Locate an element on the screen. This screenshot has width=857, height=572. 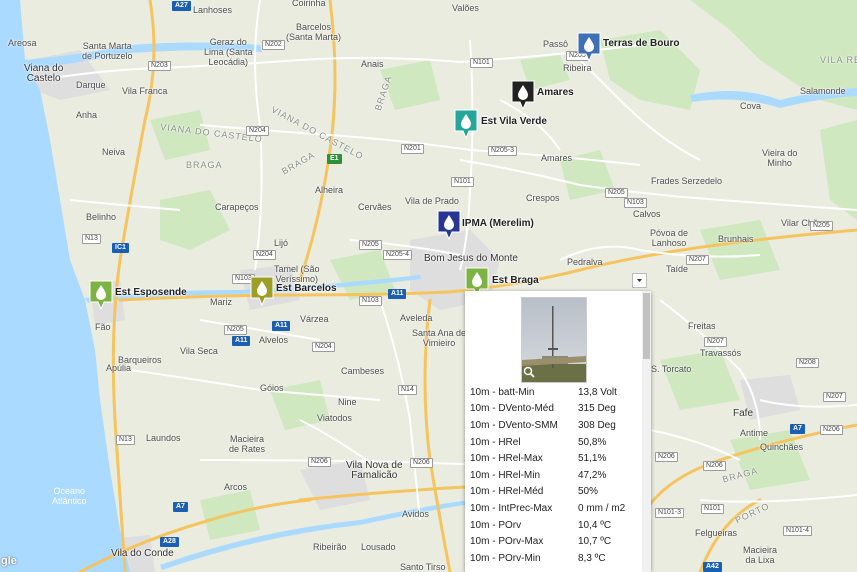
reading-value: 50,8% is located at coordinates (592, 442).